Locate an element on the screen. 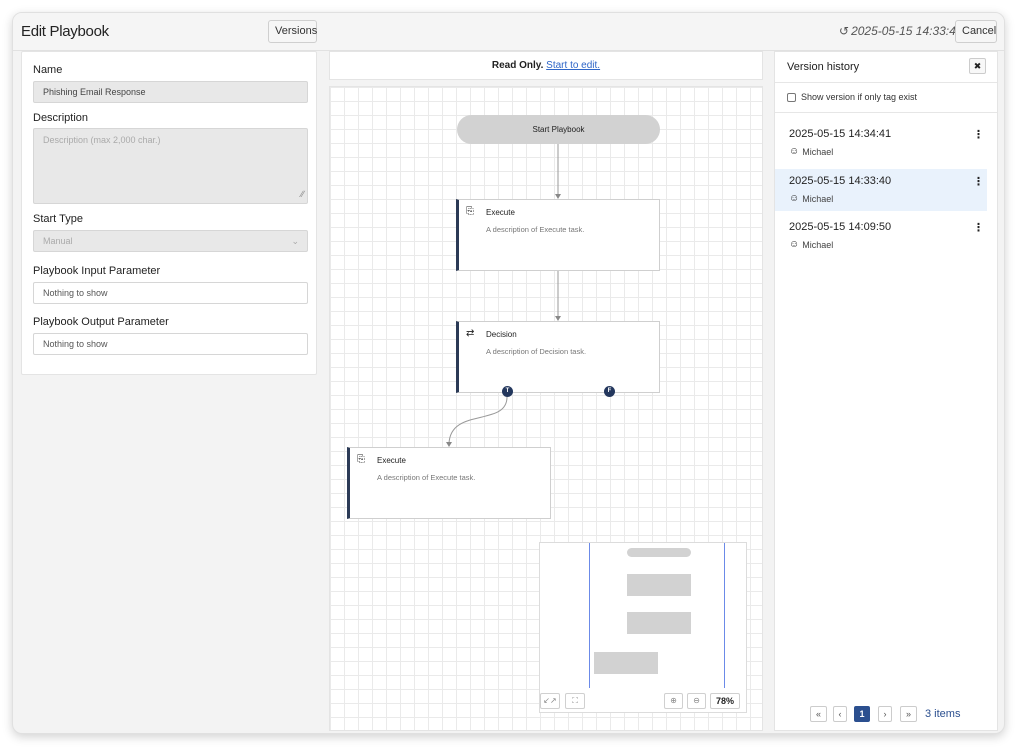 The image size is (1026, 754). input-param-field: Nothing to show is located at coordinates (170, 293).